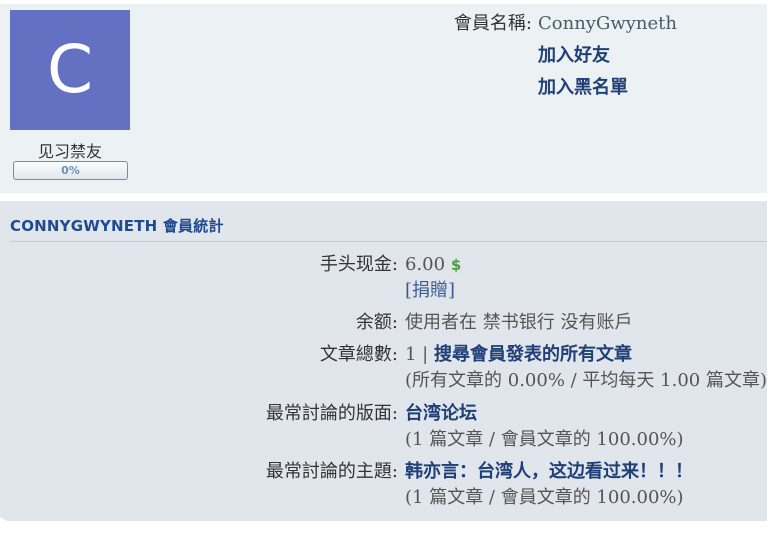 The width and height of the screenshot is (767, 534). What do you see at coordinates (417, 354) in the screenshot?
I see `posts-count: 1 |` at bounding box center [417, 354].